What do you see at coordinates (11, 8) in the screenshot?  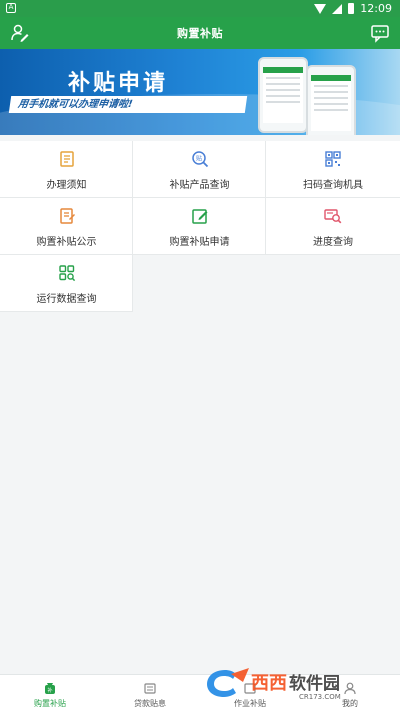 I see `notification-icon: A` at bounding box center [11, 8].